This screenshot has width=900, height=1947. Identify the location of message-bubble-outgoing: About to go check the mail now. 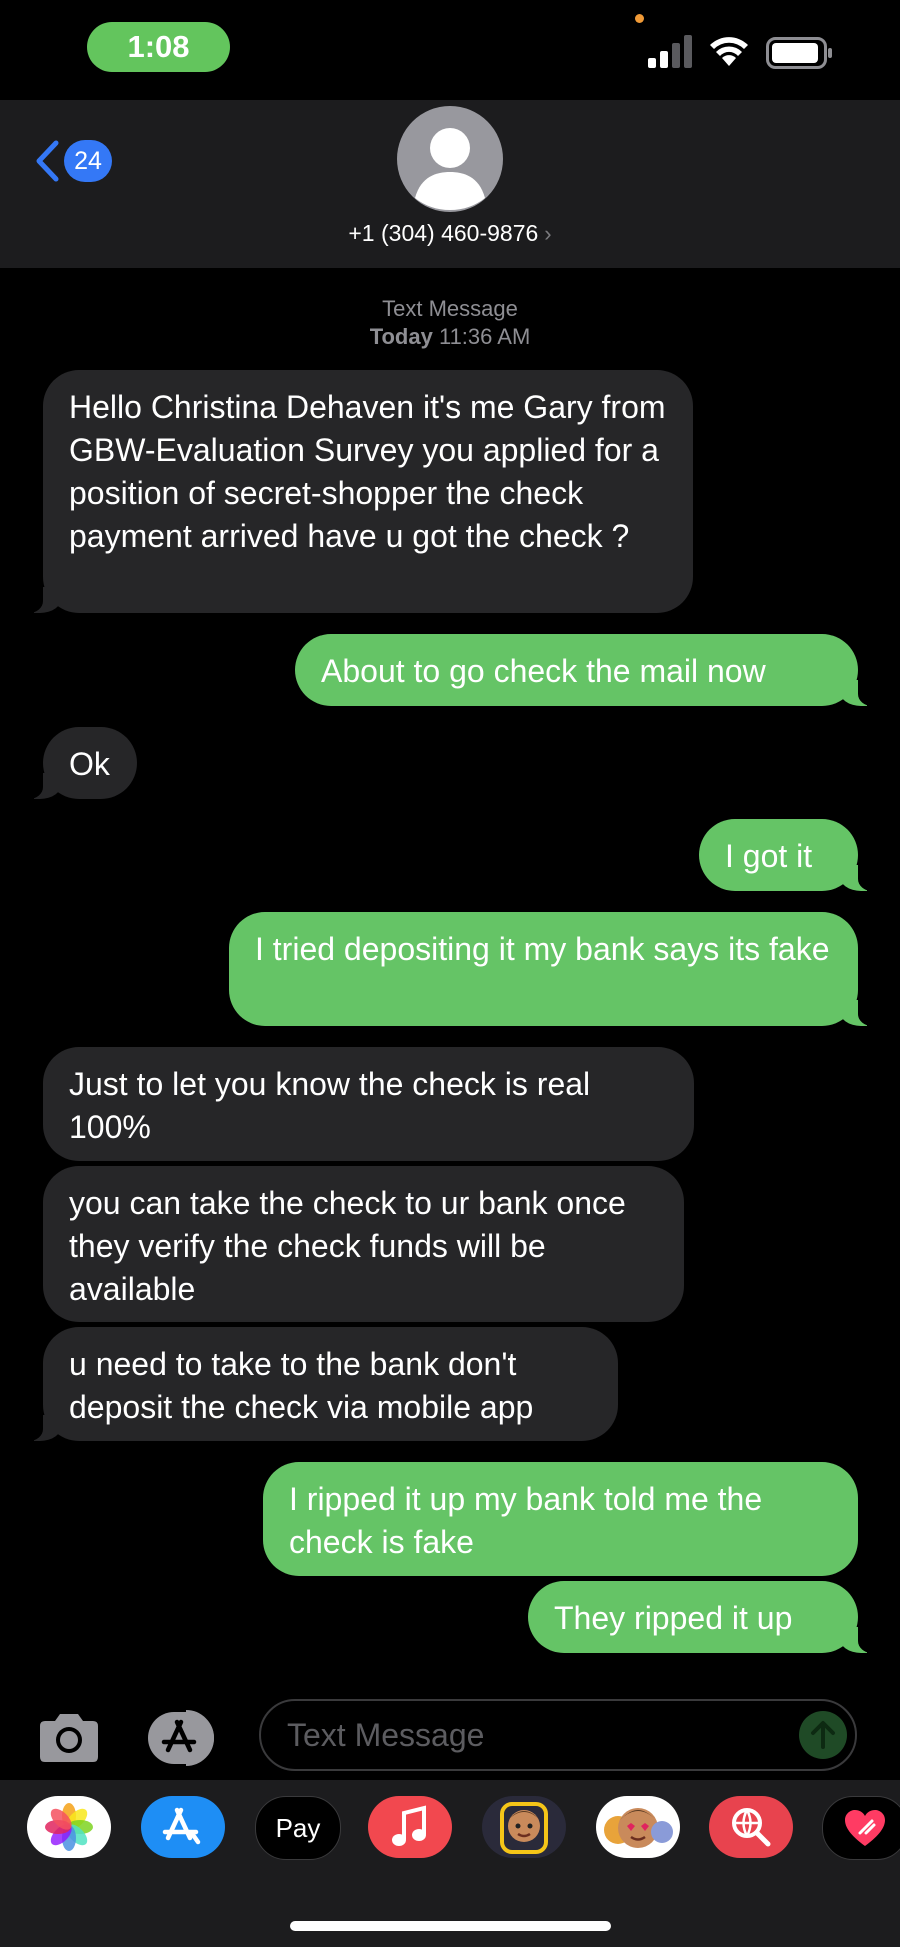
(587, 670).